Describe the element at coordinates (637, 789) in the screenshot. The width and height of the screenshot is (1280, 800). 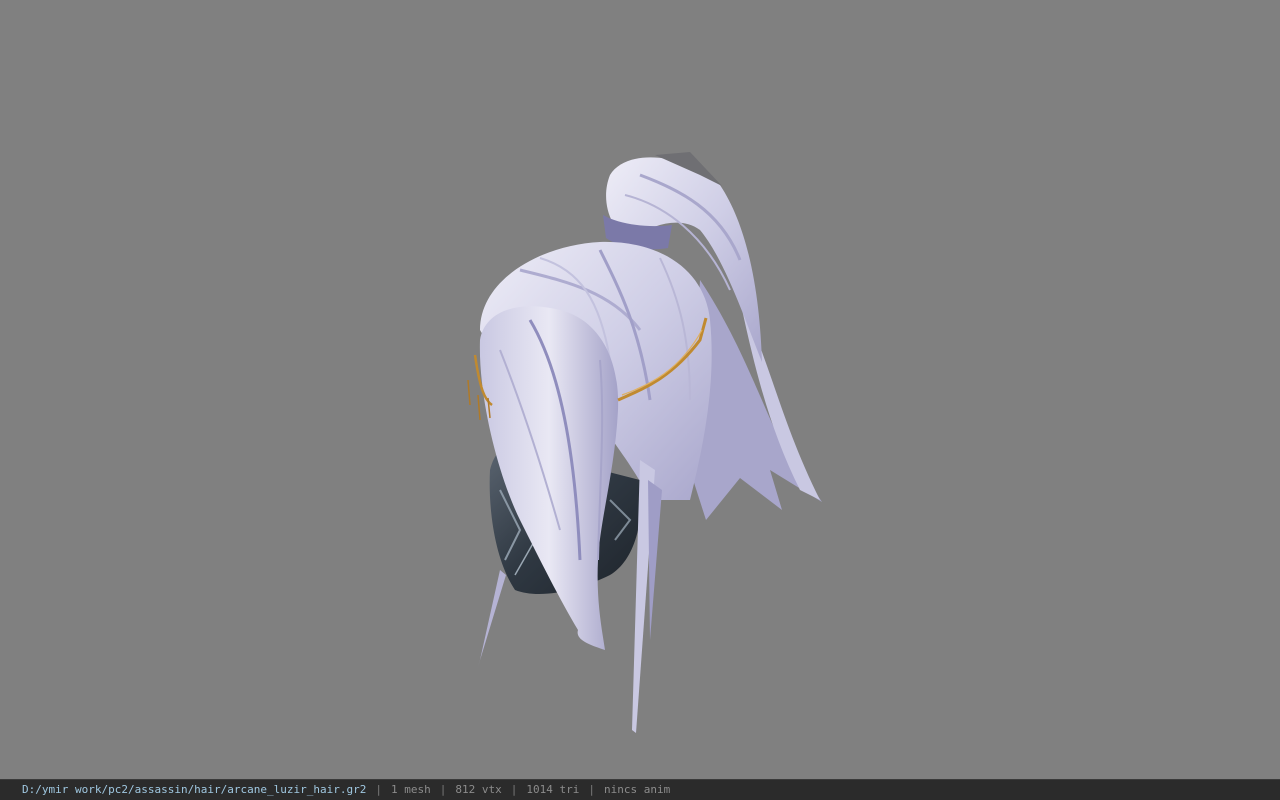
I see `animation-status: nincs anim` at that location.